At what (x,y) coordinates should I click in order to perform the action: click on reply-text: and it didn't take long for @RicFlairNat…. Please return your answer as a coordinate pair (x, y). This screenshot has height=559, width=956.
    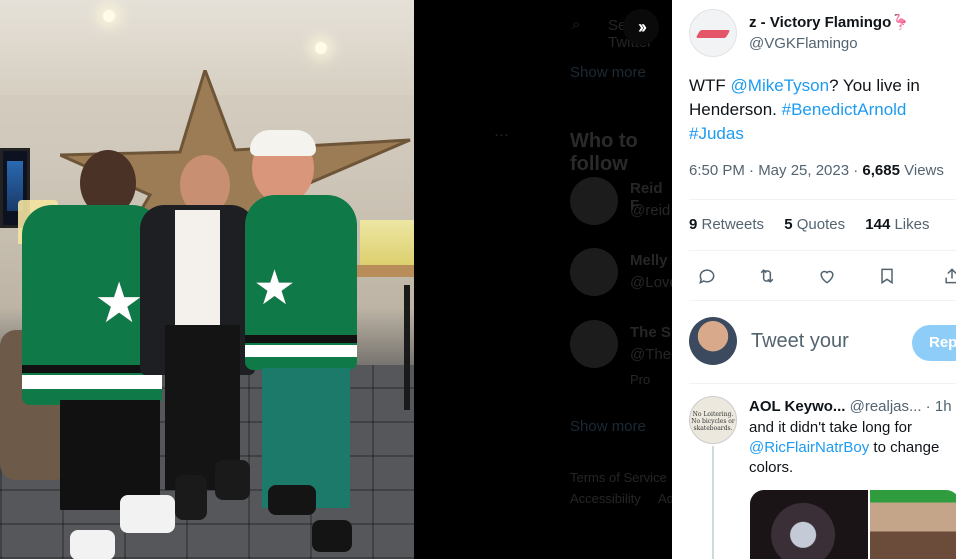
    Looking at the image, I should click on (849, 448).